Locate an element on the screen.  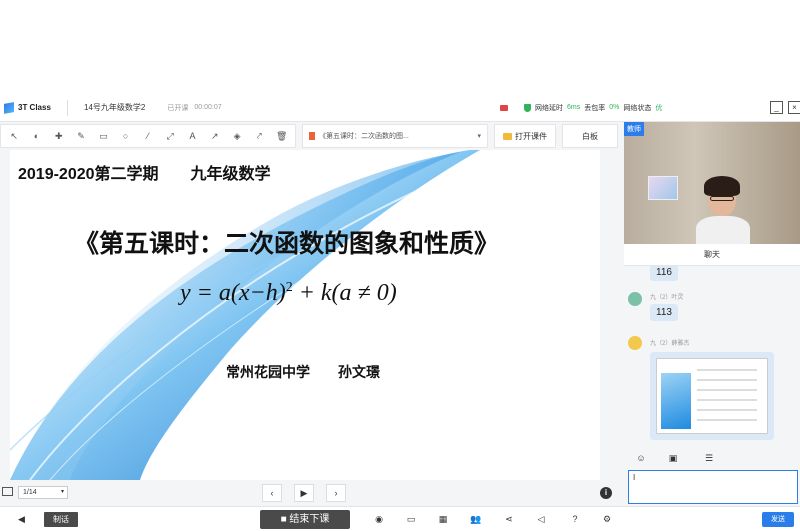
drawing-toolbar: ↖ ◐ ✚ ✎ ▭ ○ ⁄ ⤢ A ↗ ◈ ⤤ 🗑 is located at coordinates (148, 136).